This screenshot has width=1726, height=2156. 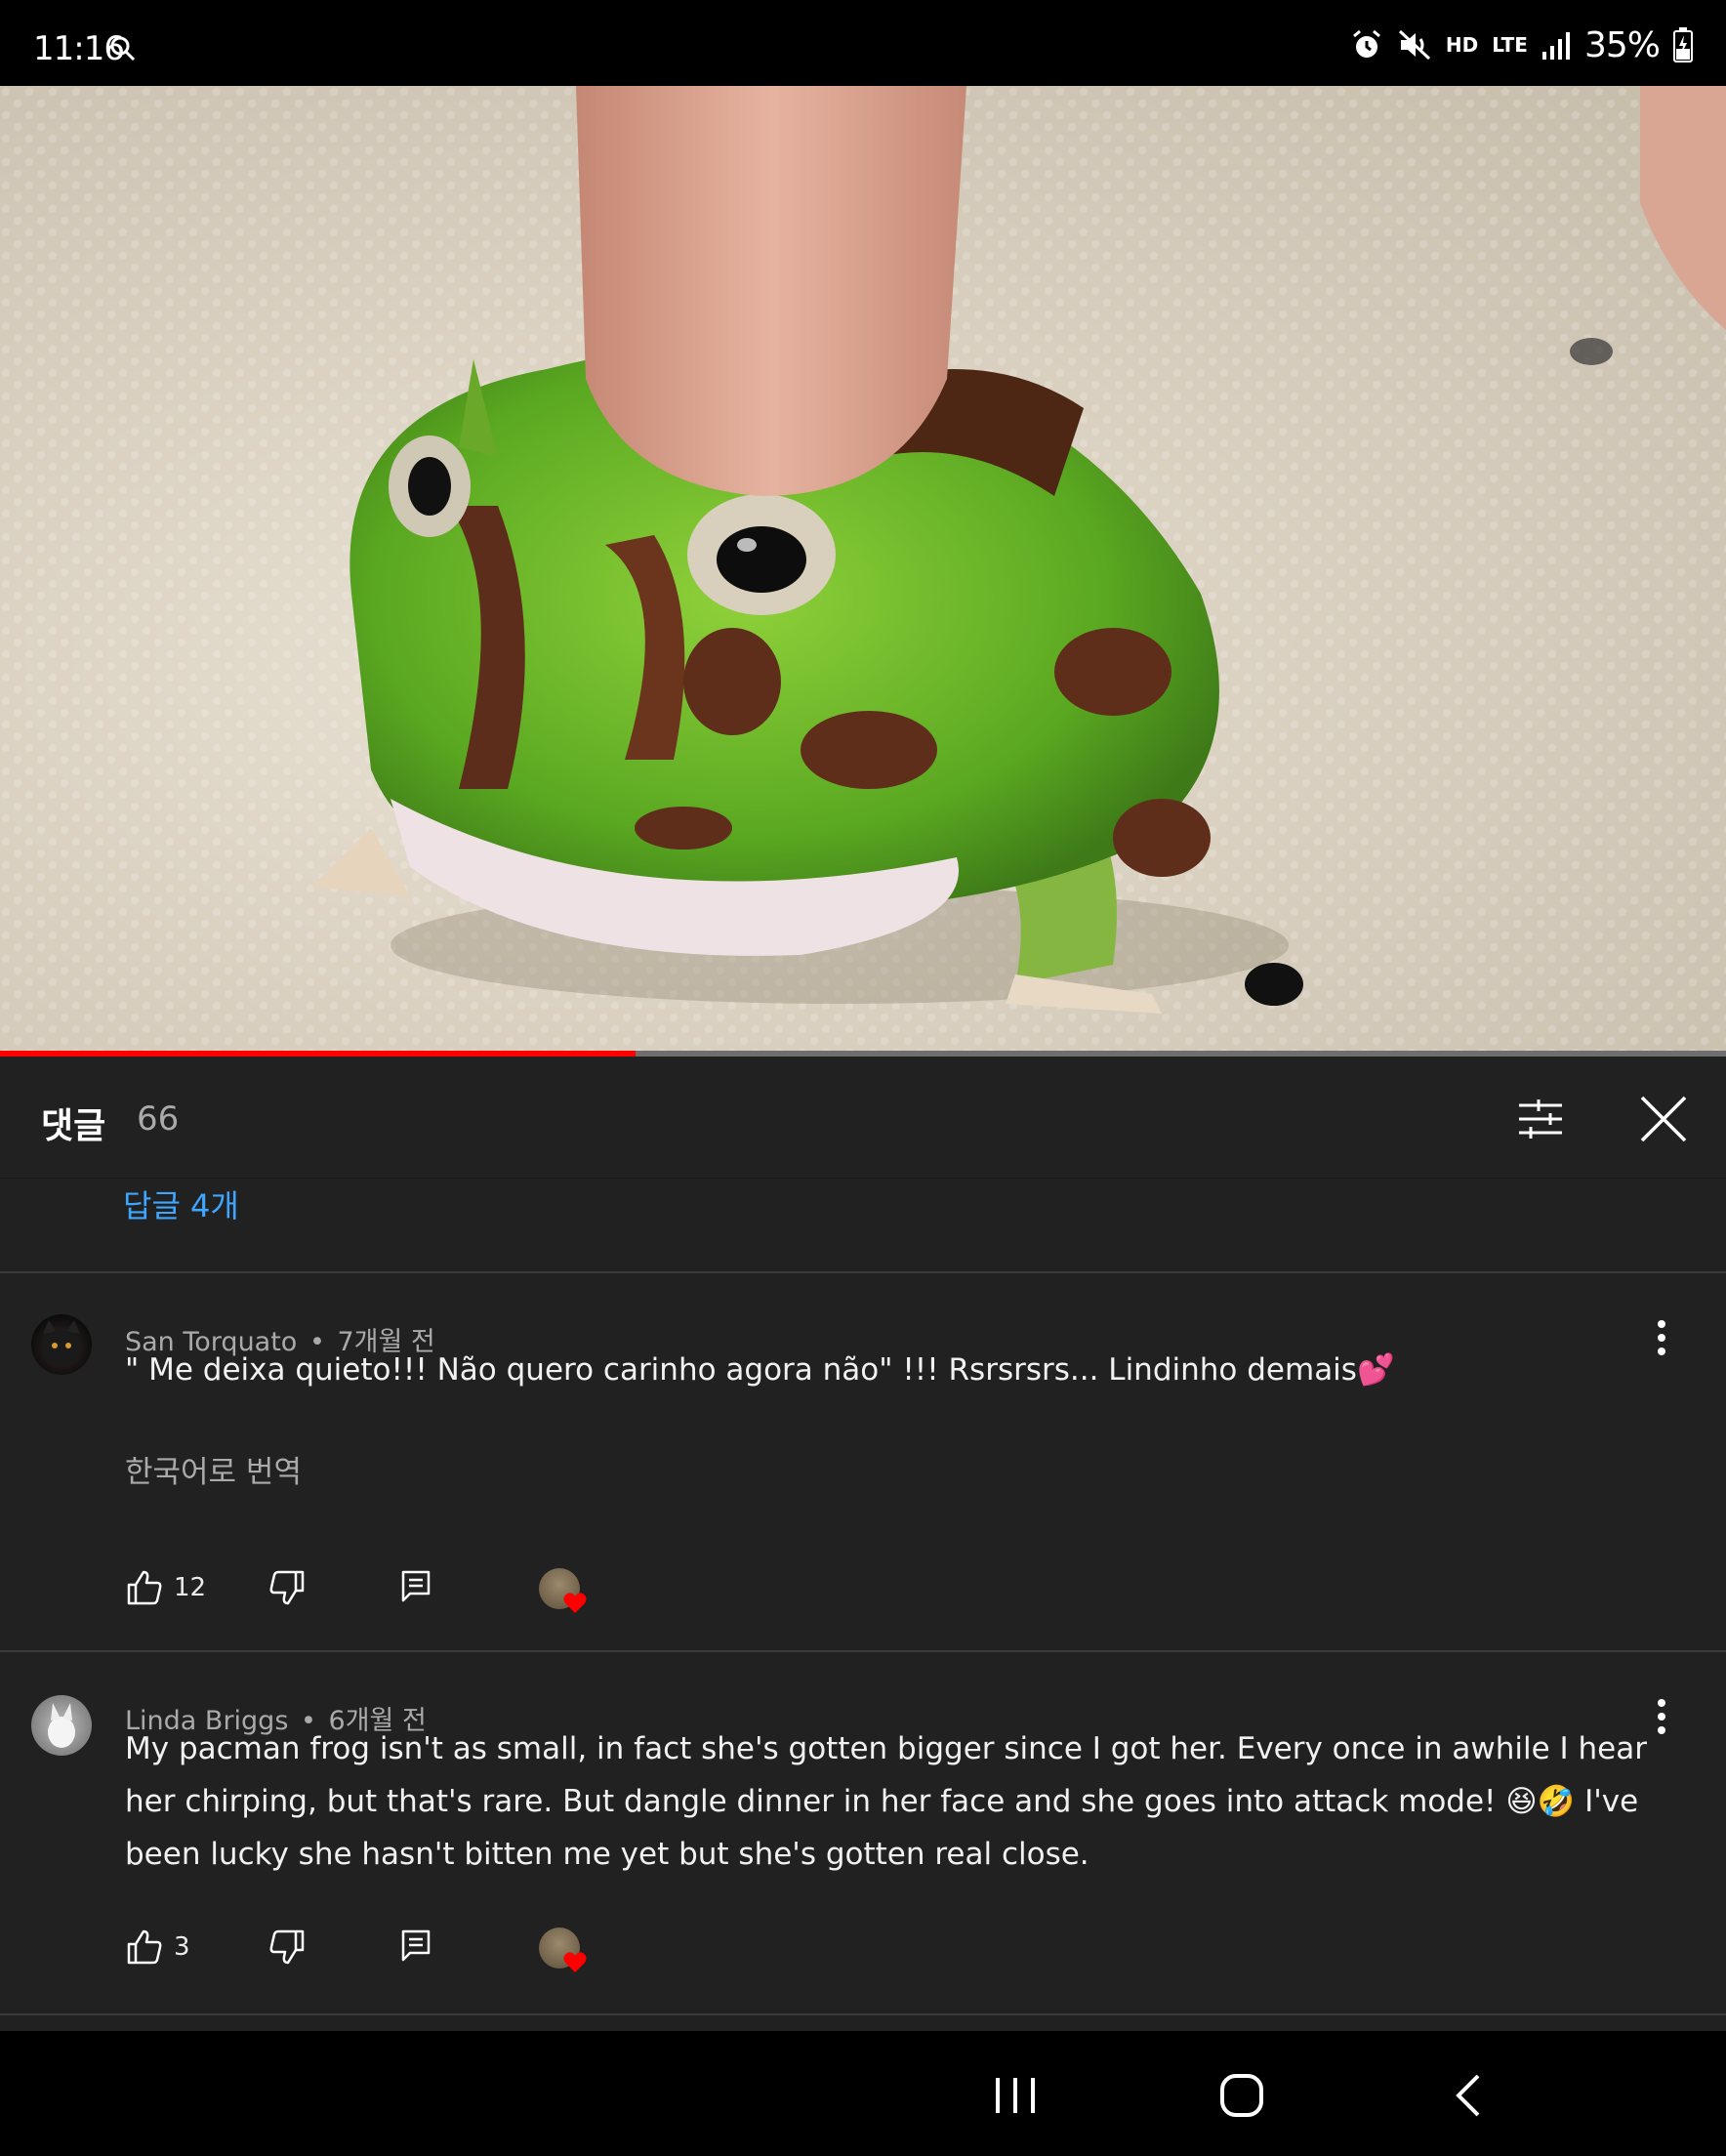 I want to click on like-button: 3, so click(x=157, y=1948).